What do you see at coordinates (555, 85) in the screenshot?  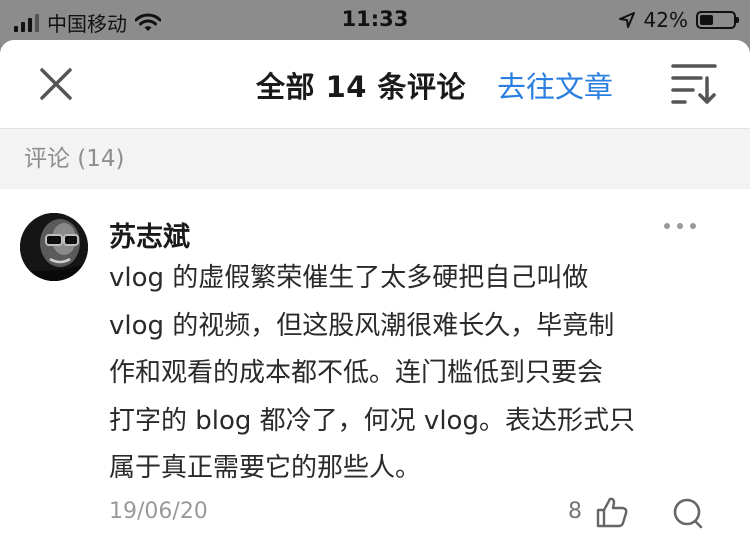 I see `go-to-article-link: 去往文章` at bounding box center [555, 85].